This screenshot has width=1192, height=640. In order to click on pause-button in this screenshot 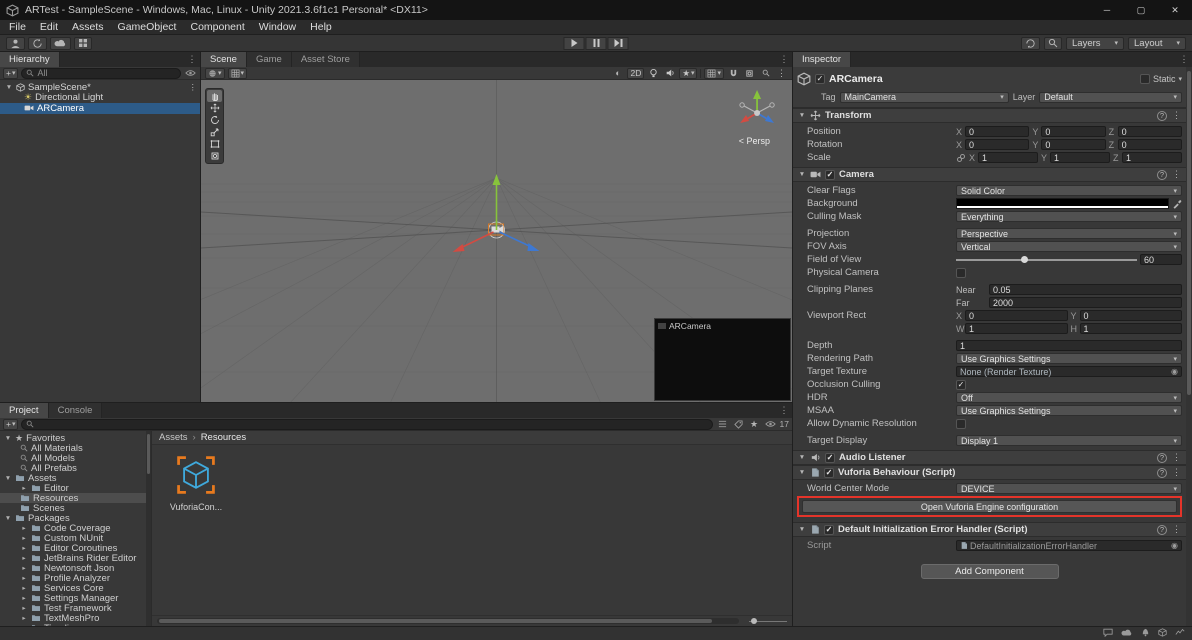, I will do `click(596, 43)`.